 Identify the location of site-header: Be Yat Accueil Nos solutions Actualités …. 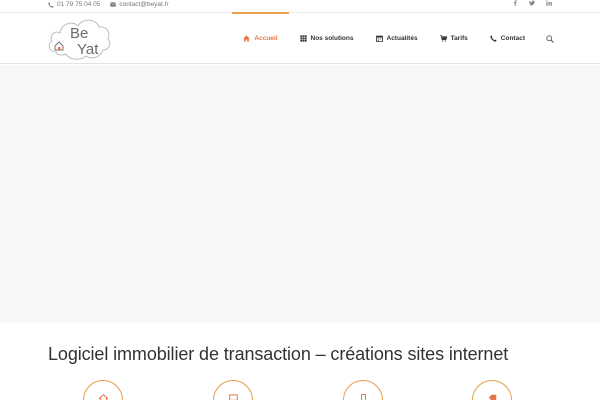
(300, 38).